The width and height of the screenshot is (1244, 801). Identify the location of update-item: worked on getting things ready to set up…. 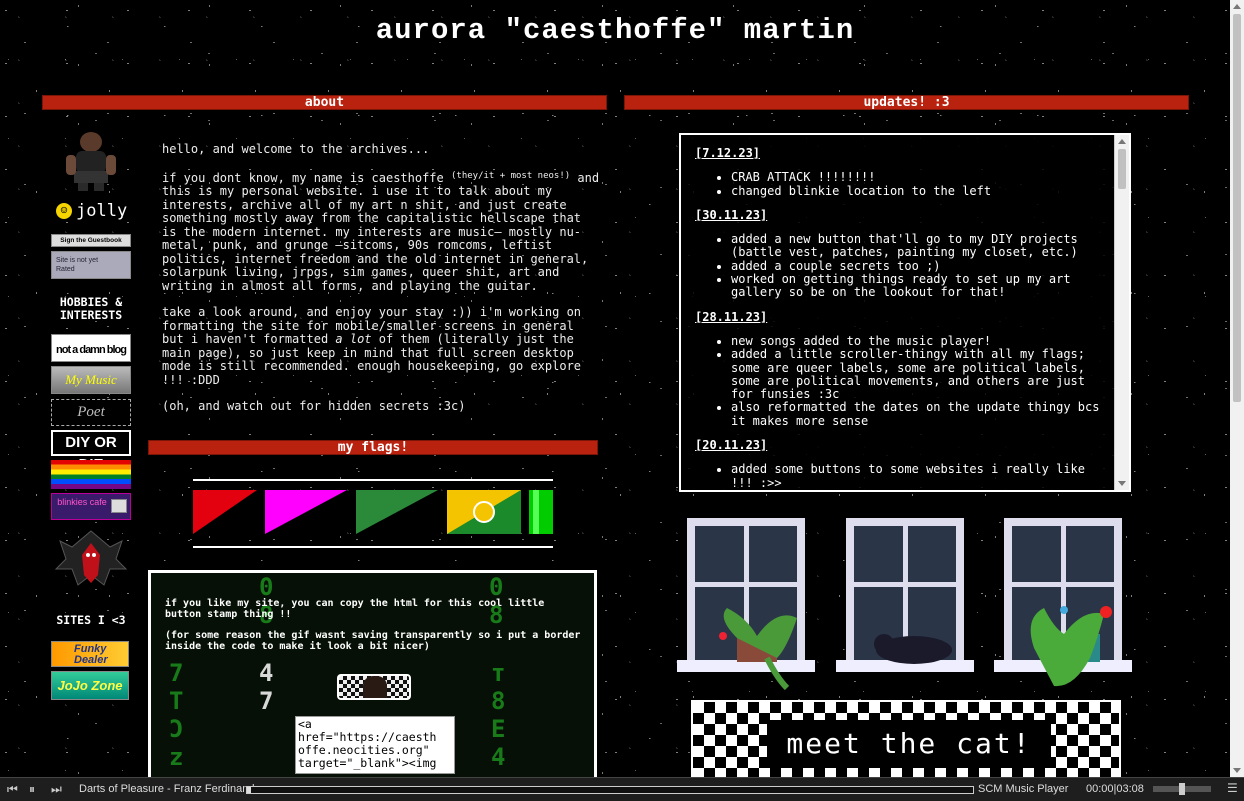
(918, 286).